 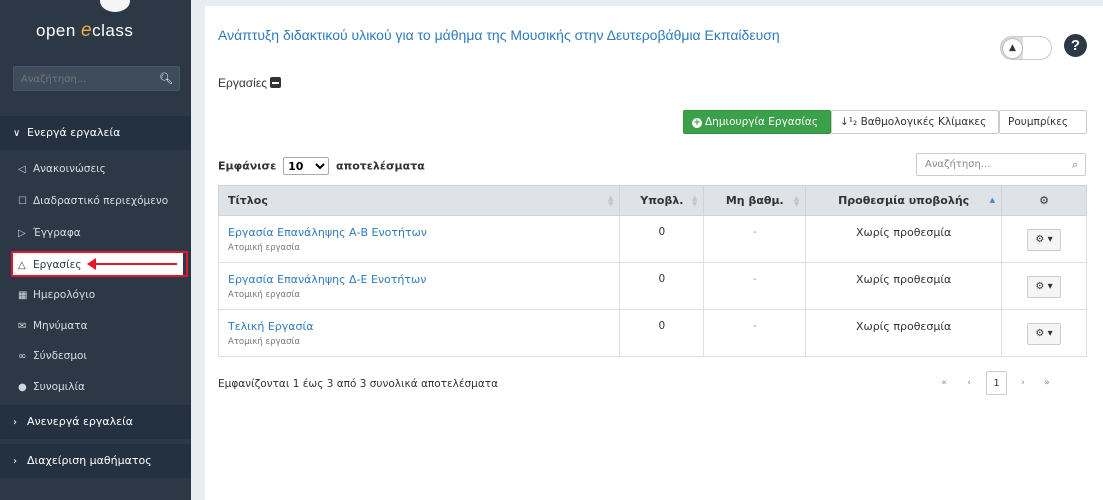 I want to click on sidebar-search-input, so click(x=81, y=79).